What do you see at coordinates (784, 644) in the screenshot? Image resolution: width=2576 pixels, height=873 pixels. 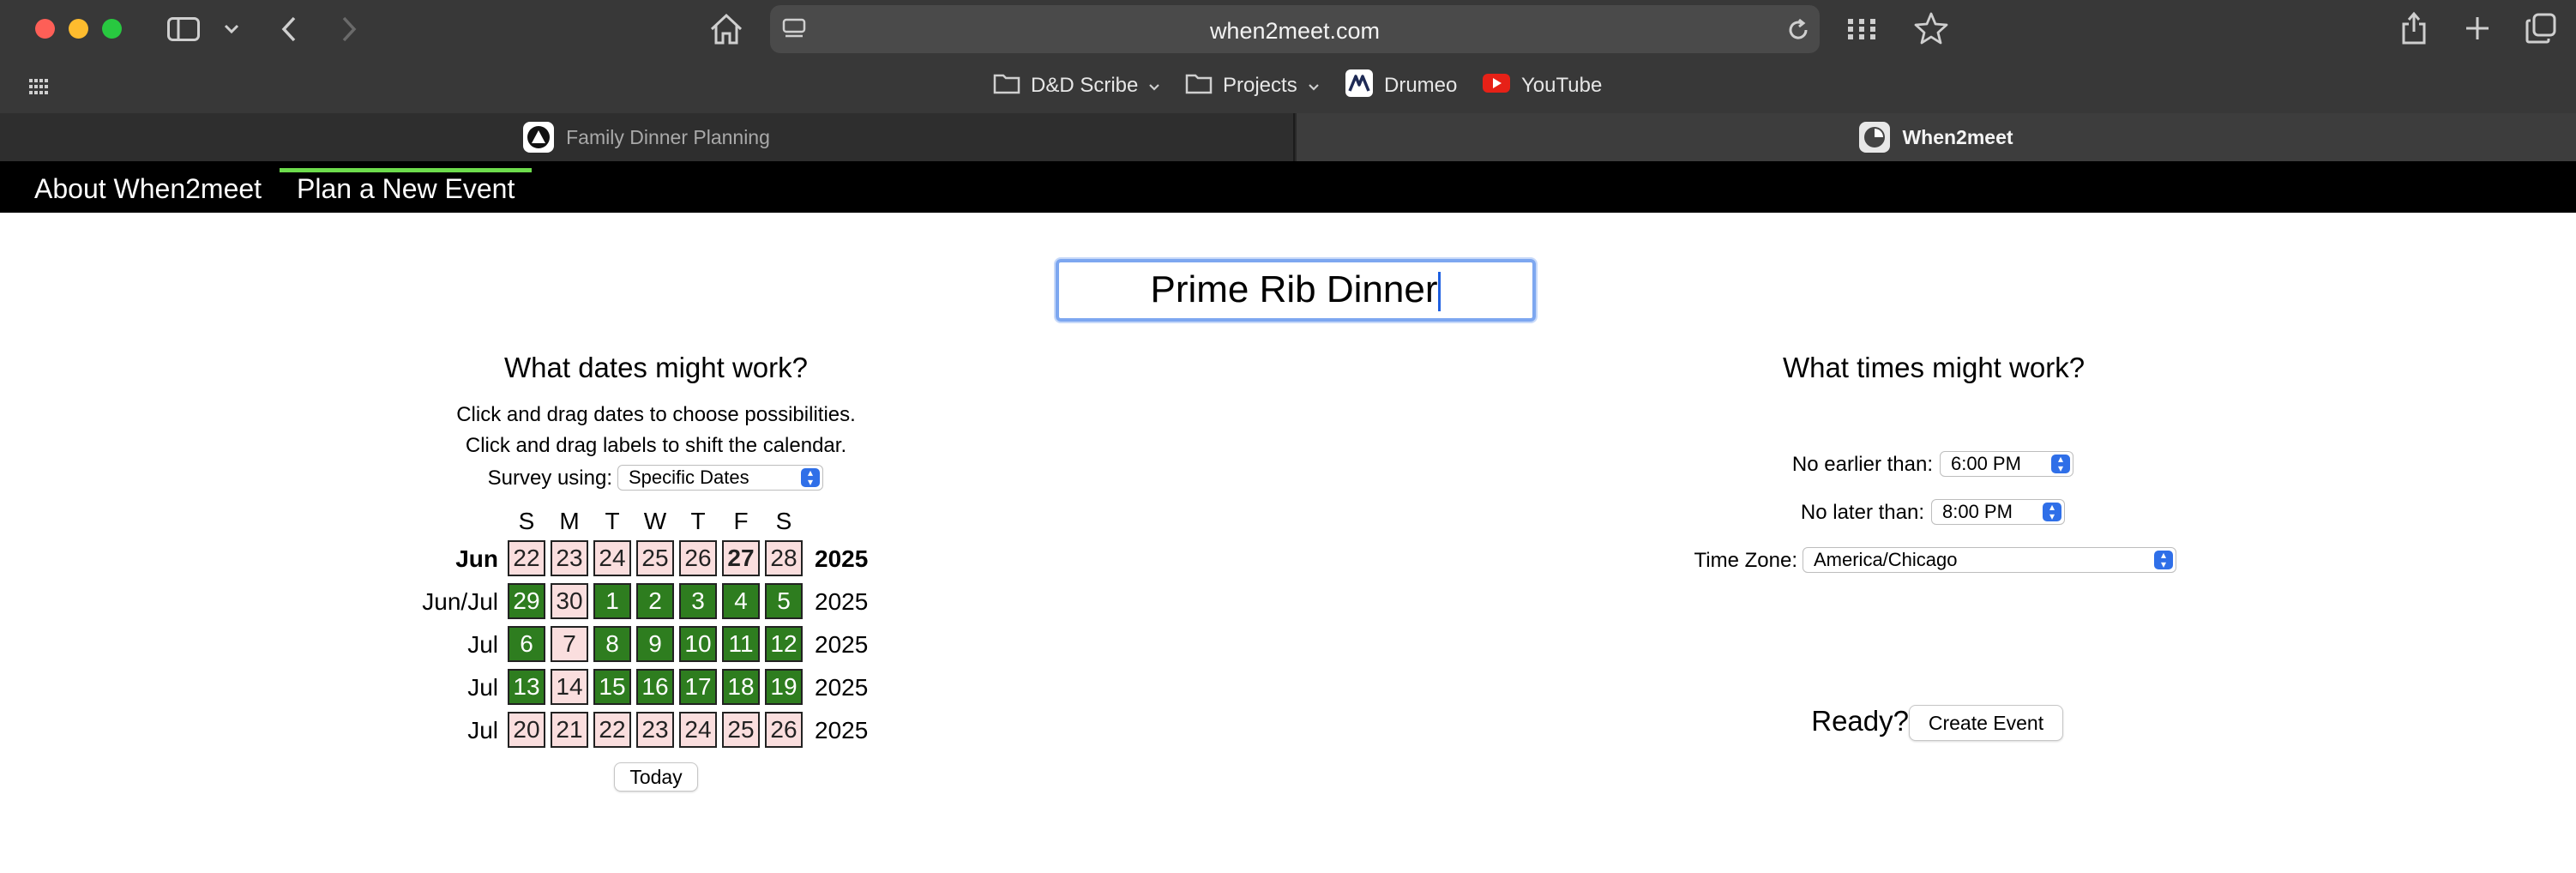 I see `calendar-date-cell: 12` at bounding box center [784, 644].